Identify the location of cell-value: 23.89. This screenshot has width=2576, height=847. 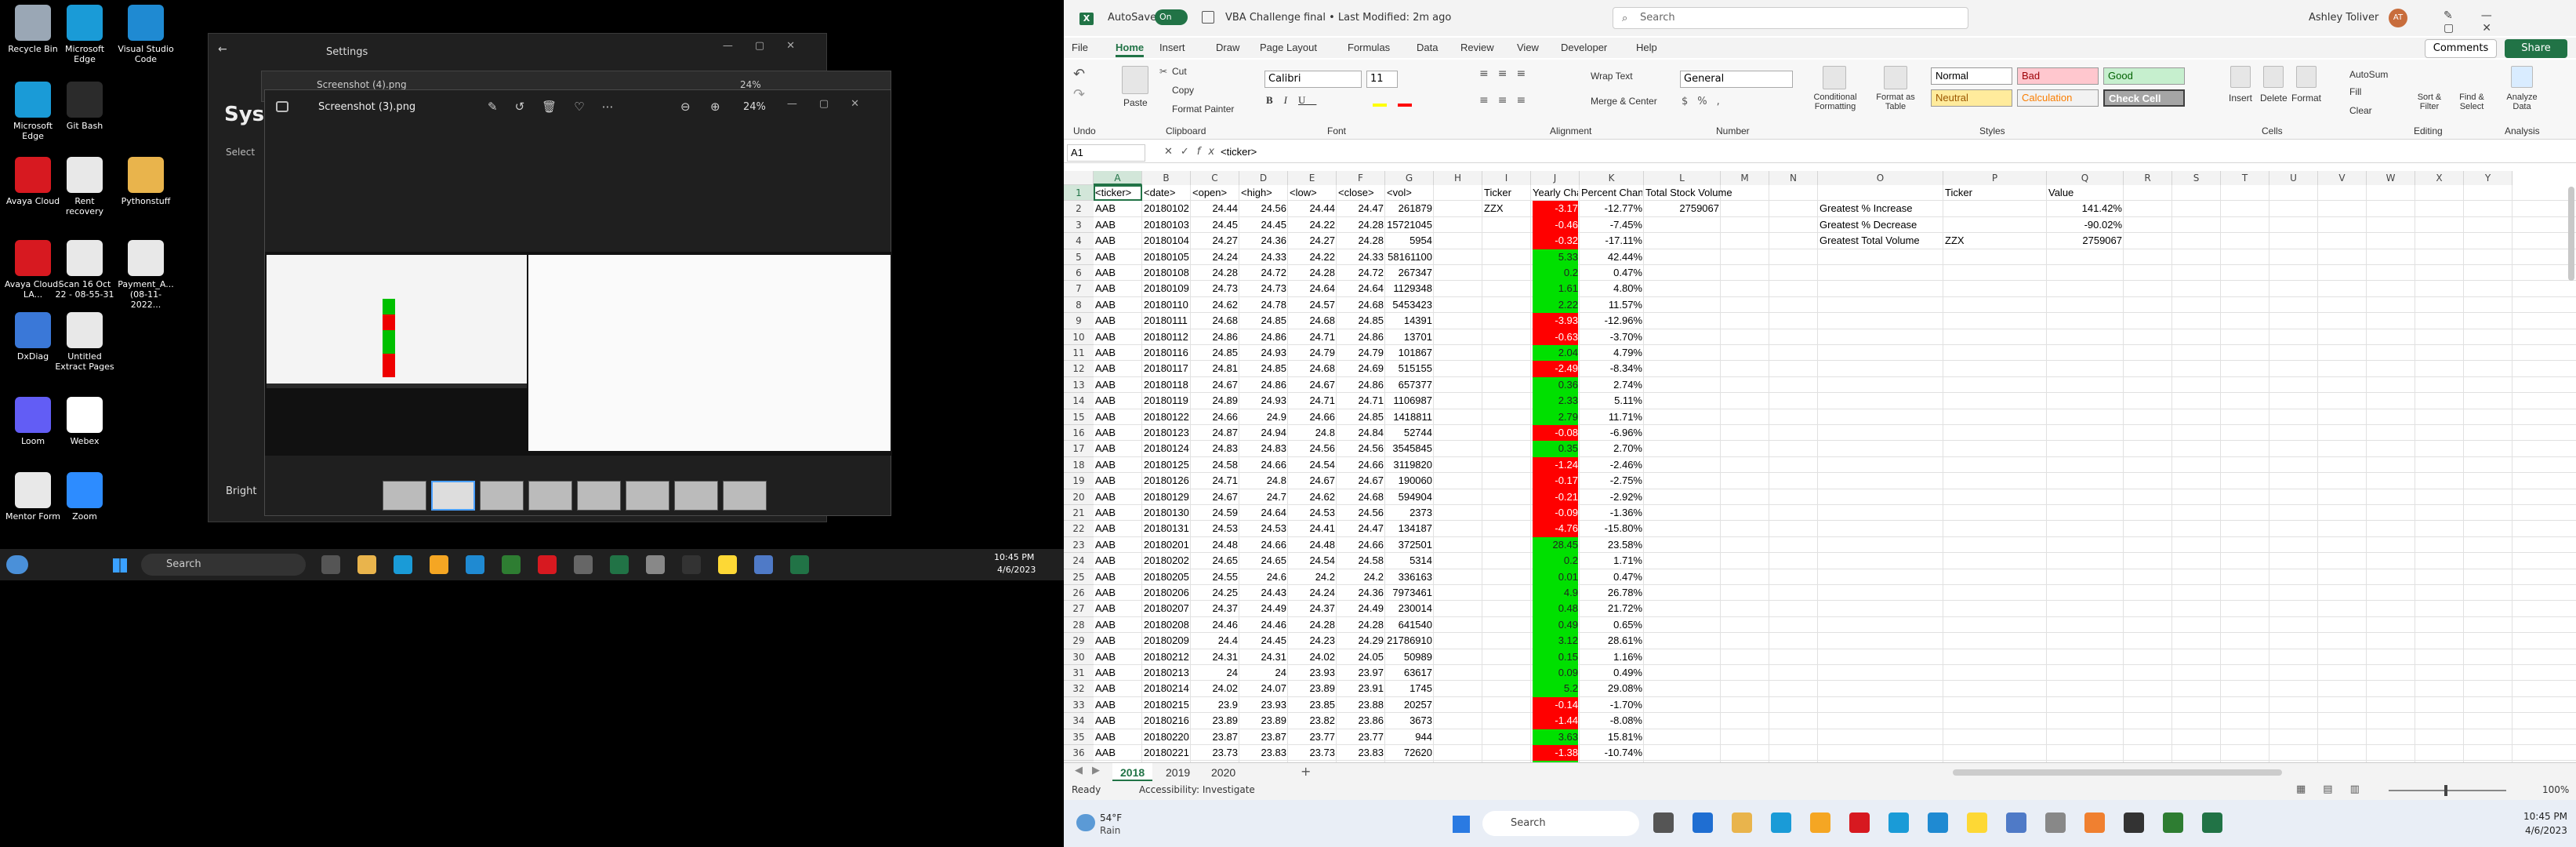
(1215, 721).